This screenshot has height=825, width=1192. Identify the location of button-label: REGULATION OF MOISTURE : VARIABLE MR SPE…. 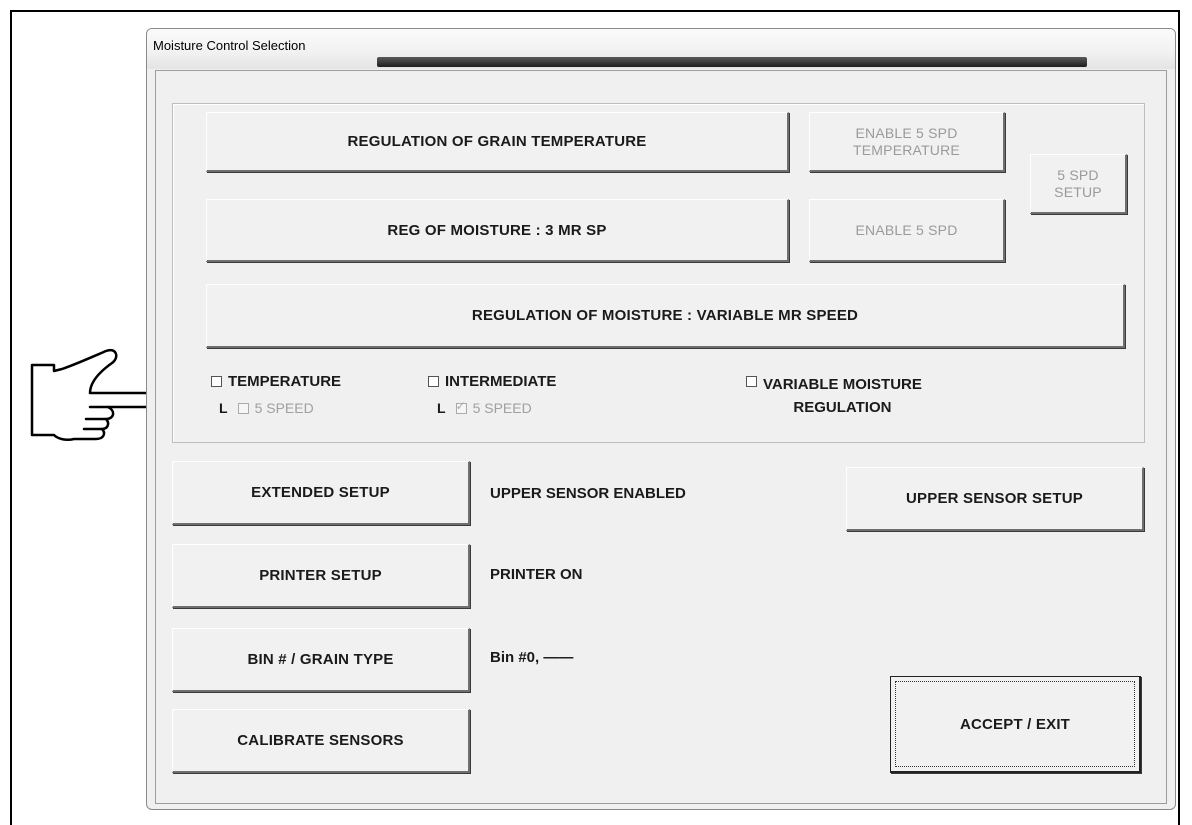
(665, 315).